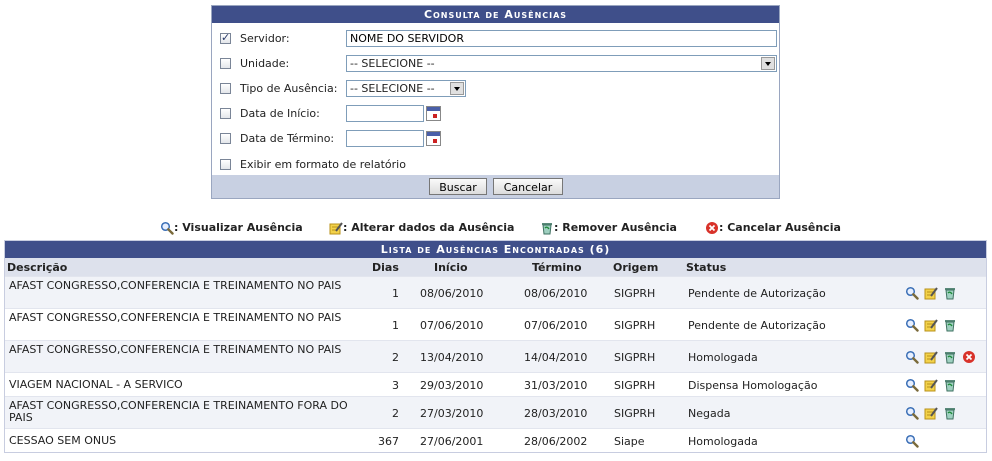  Describe the element at coordinates (528, 186) in the screenshot. I see `cancelar-button: Cancelar` at that location.